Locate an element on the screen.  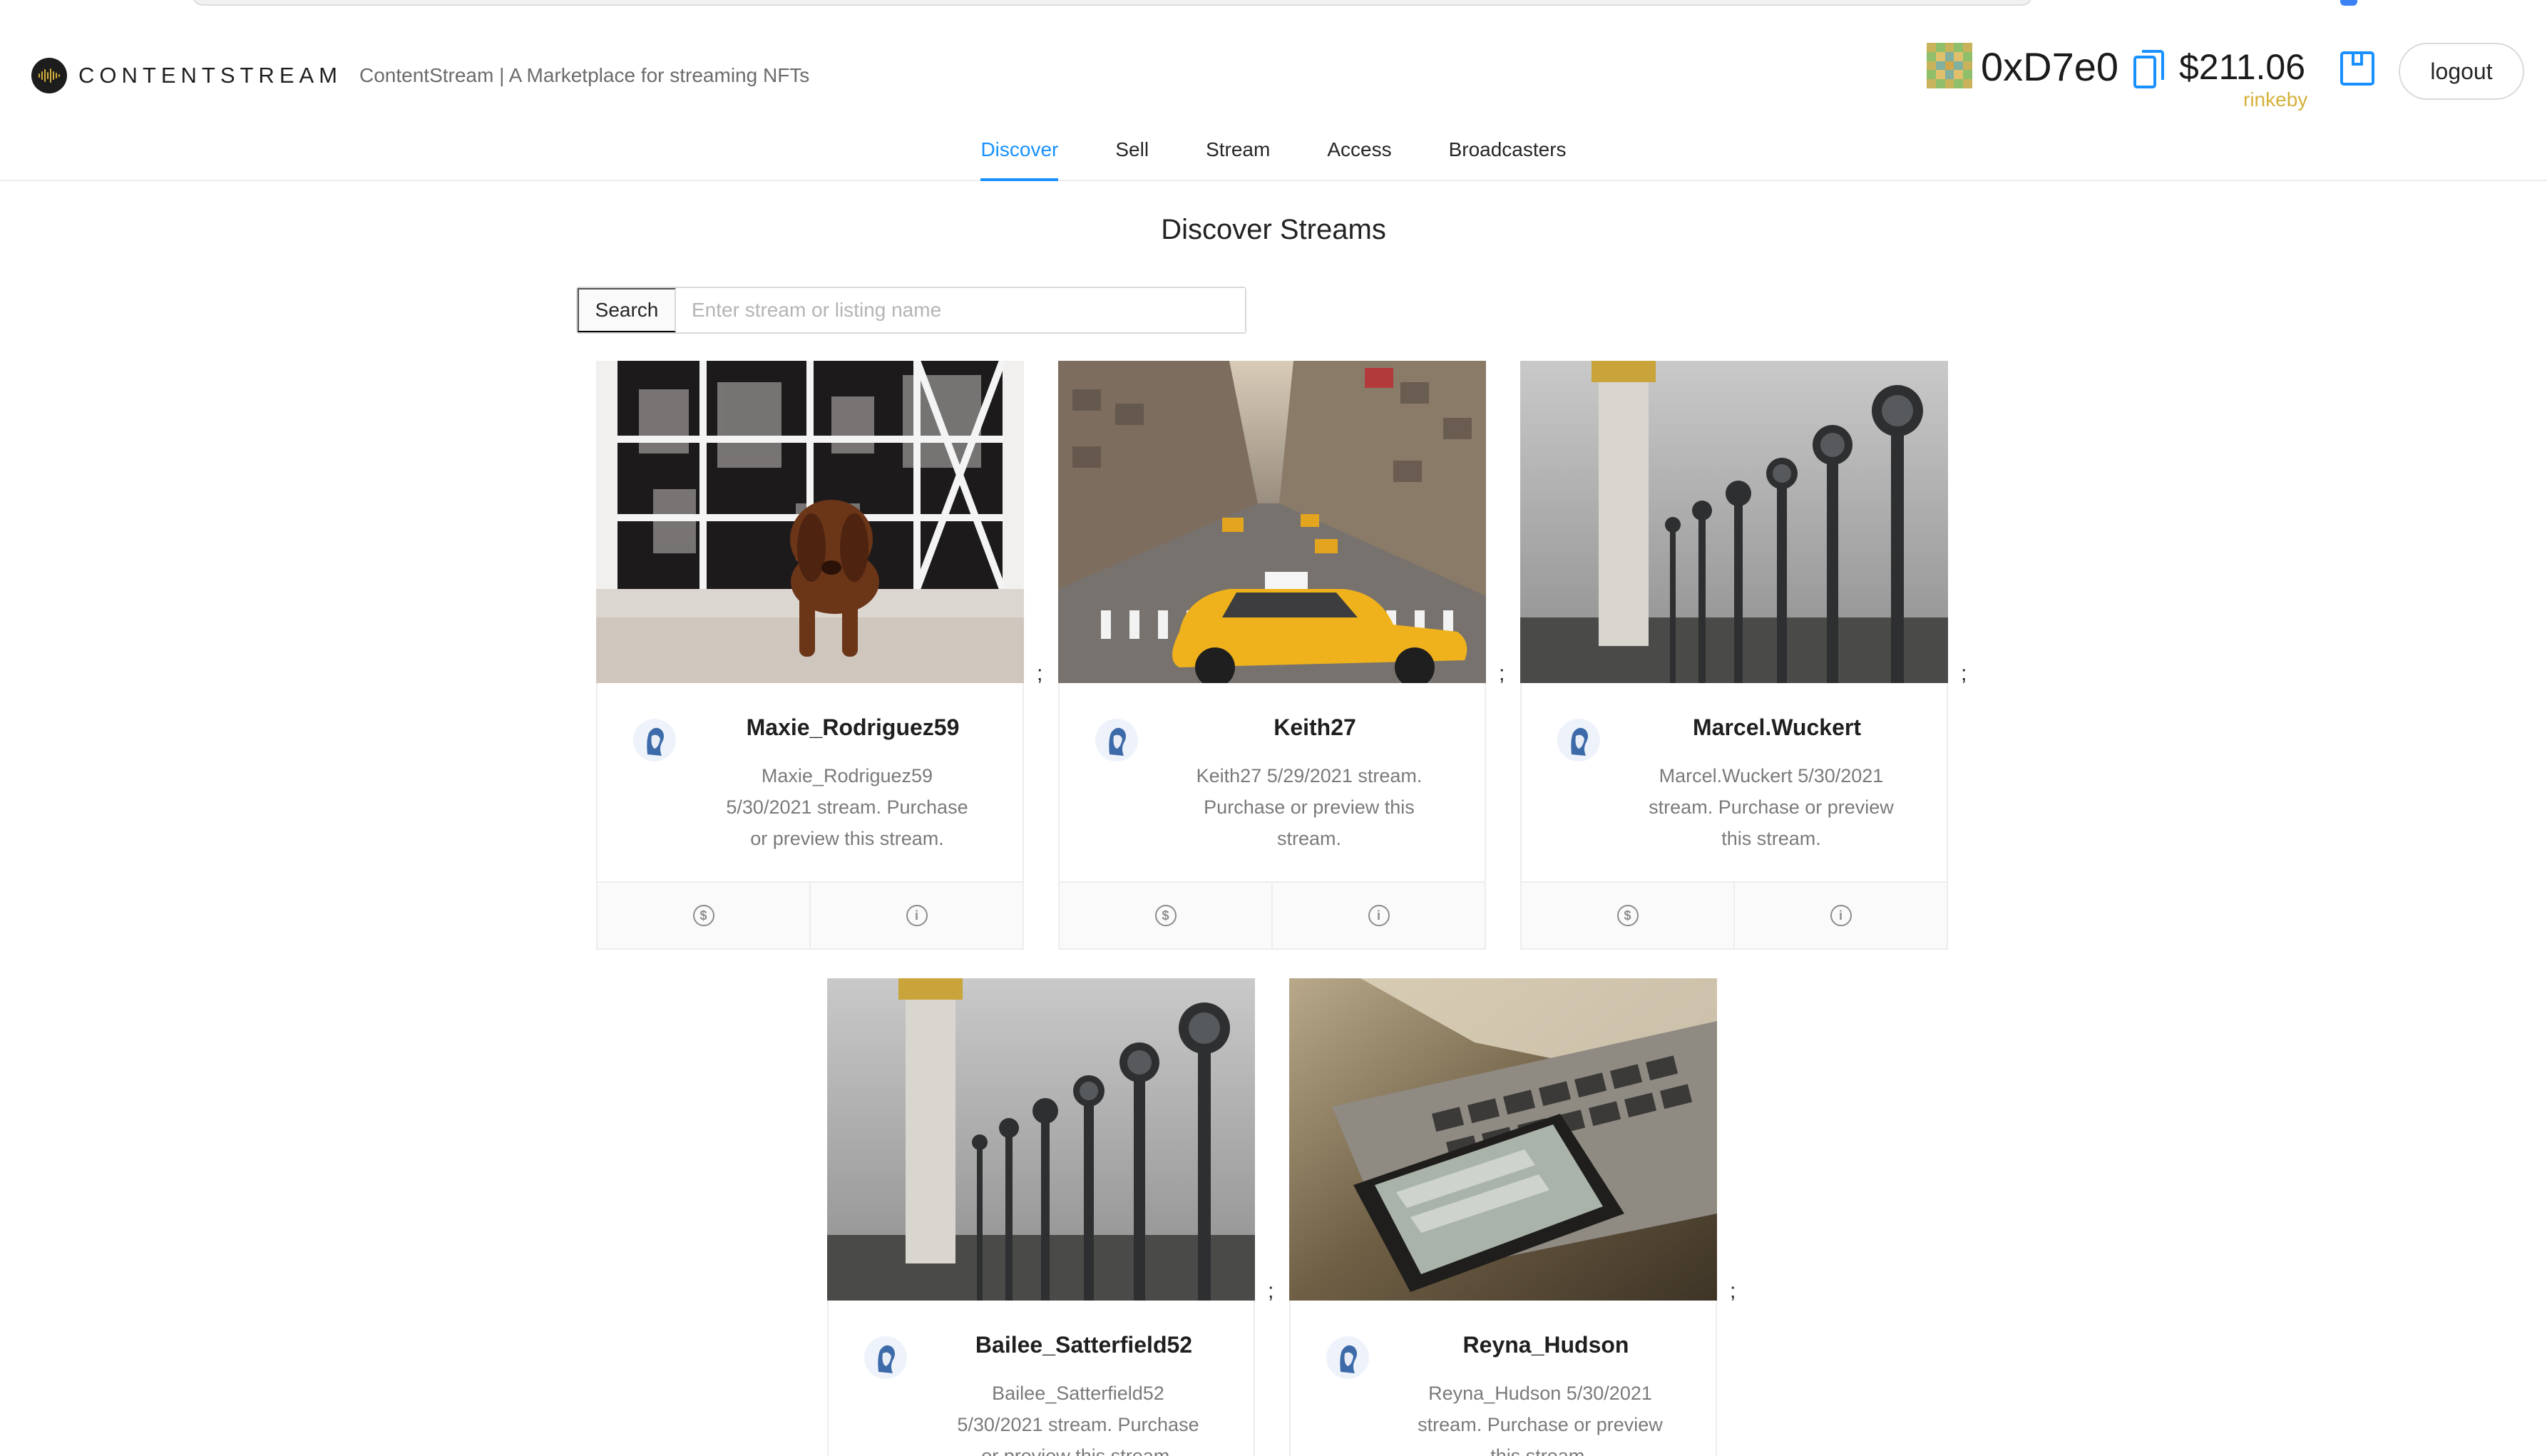
brand-name: CONTENTSTREAM is located at coordinates (210, 75).